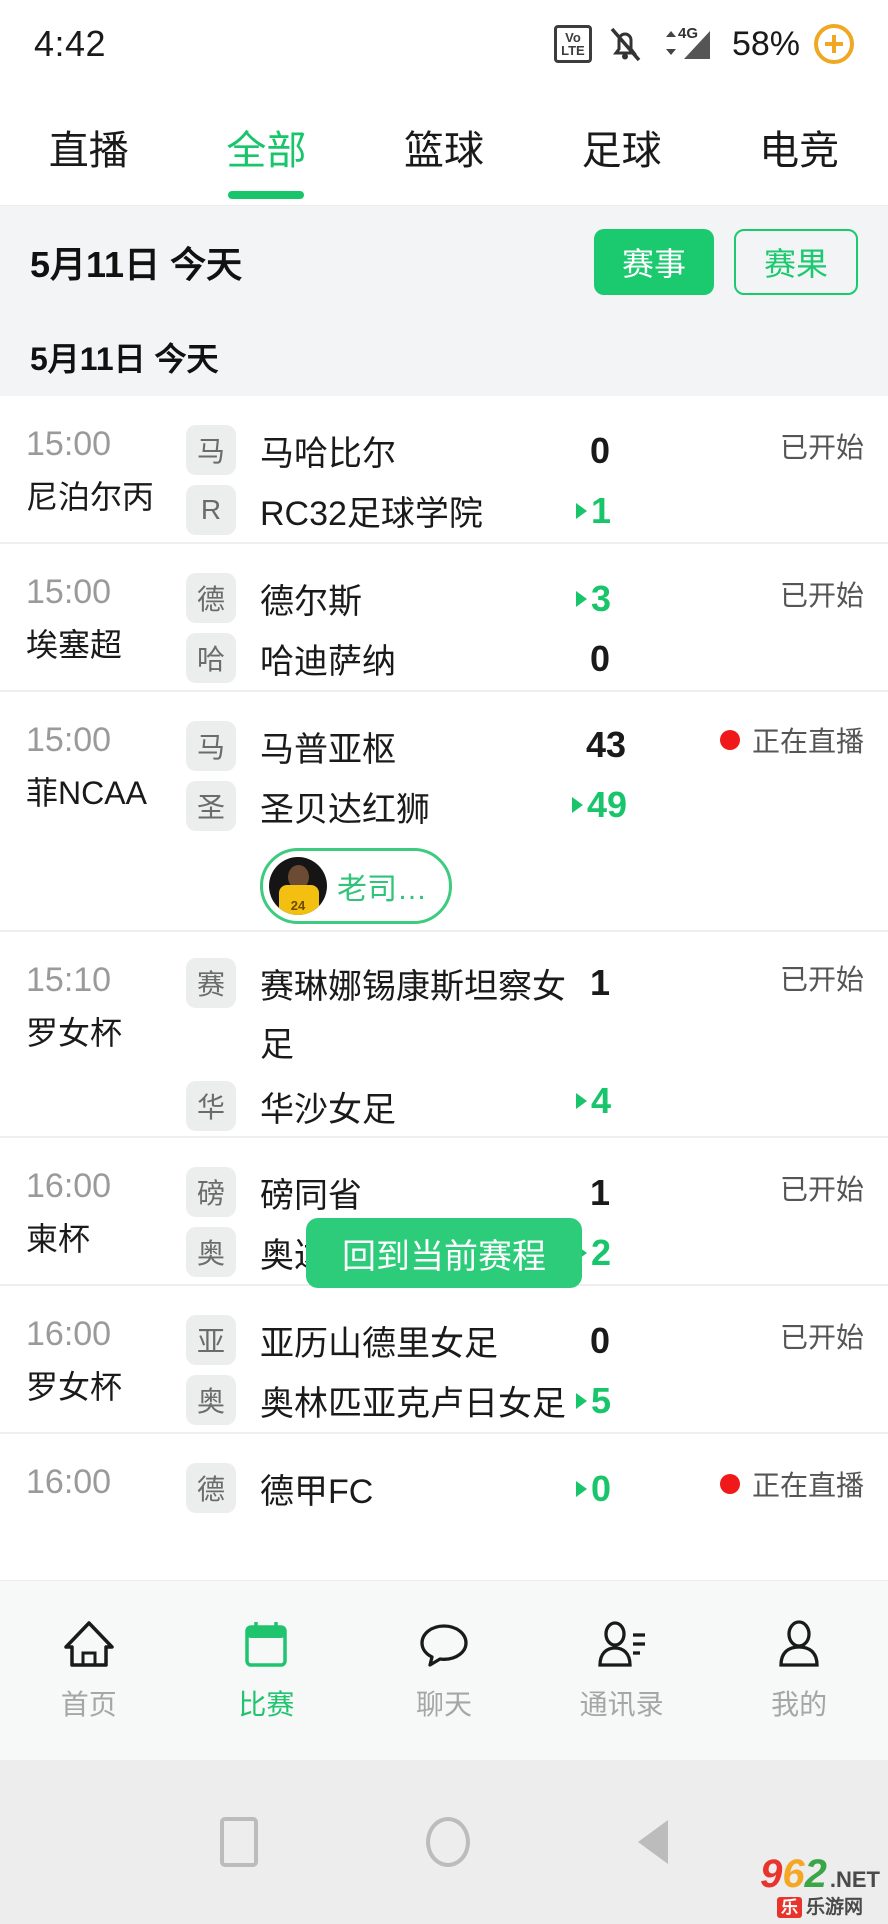  I want to click on home-score: 3, so click(601, 598).